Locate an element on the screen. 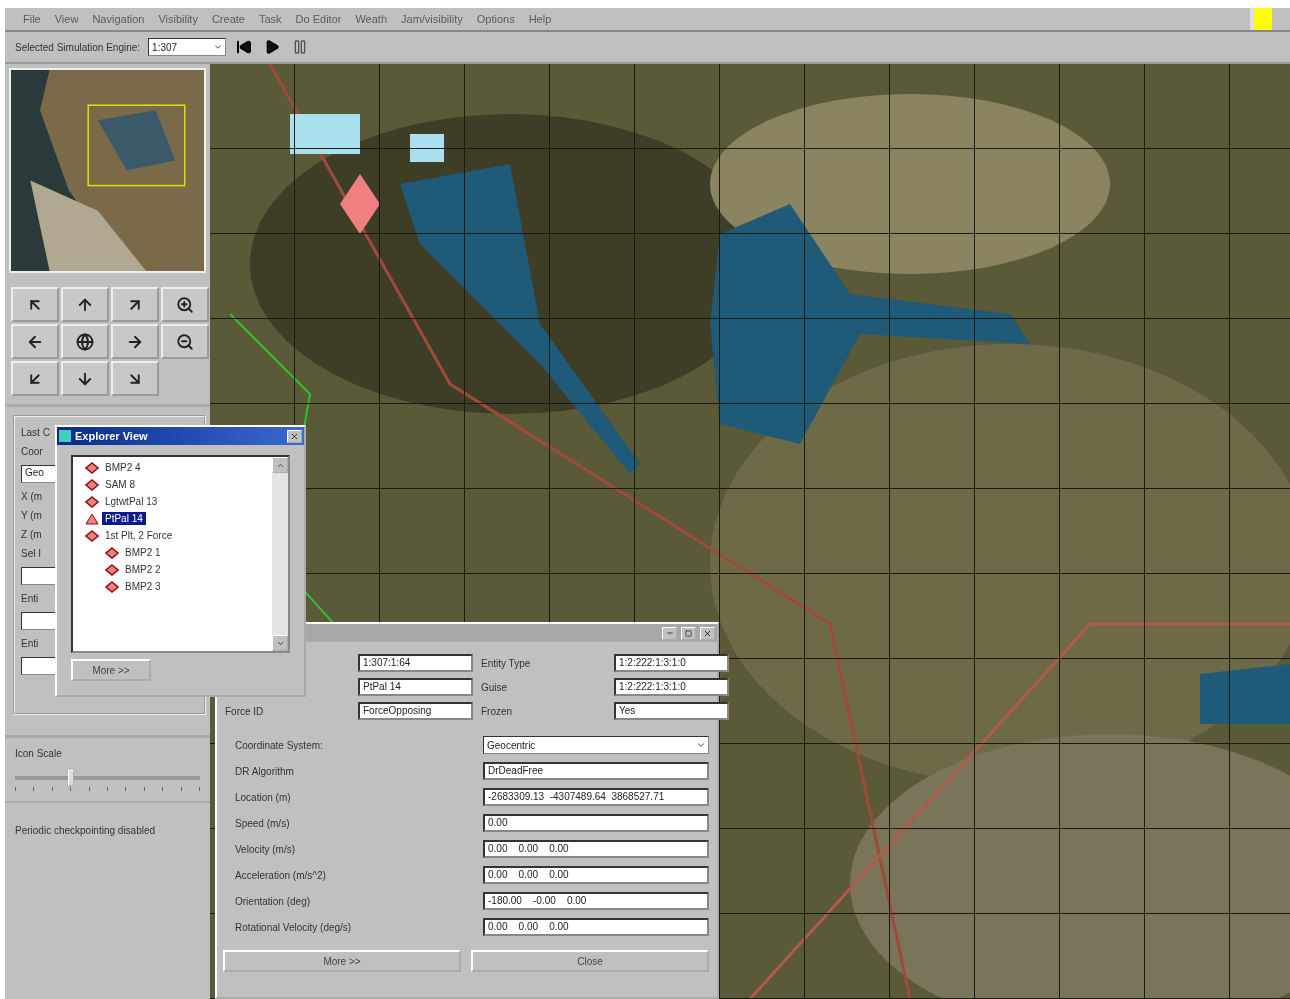 The height and width of the screenshot is (999, 1290). maximize-button is located at coordinates (688, 633).